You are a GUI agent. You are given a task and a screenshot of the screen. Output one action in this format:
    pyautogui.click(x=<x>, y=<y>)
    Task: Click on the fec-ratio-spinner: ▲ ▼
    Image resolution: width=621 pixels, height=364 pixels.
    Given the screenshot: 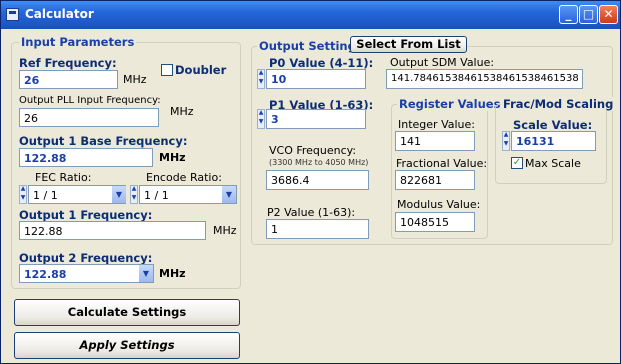 What is the action you would take?
    pyautogui.click(x=23, y=194)
    